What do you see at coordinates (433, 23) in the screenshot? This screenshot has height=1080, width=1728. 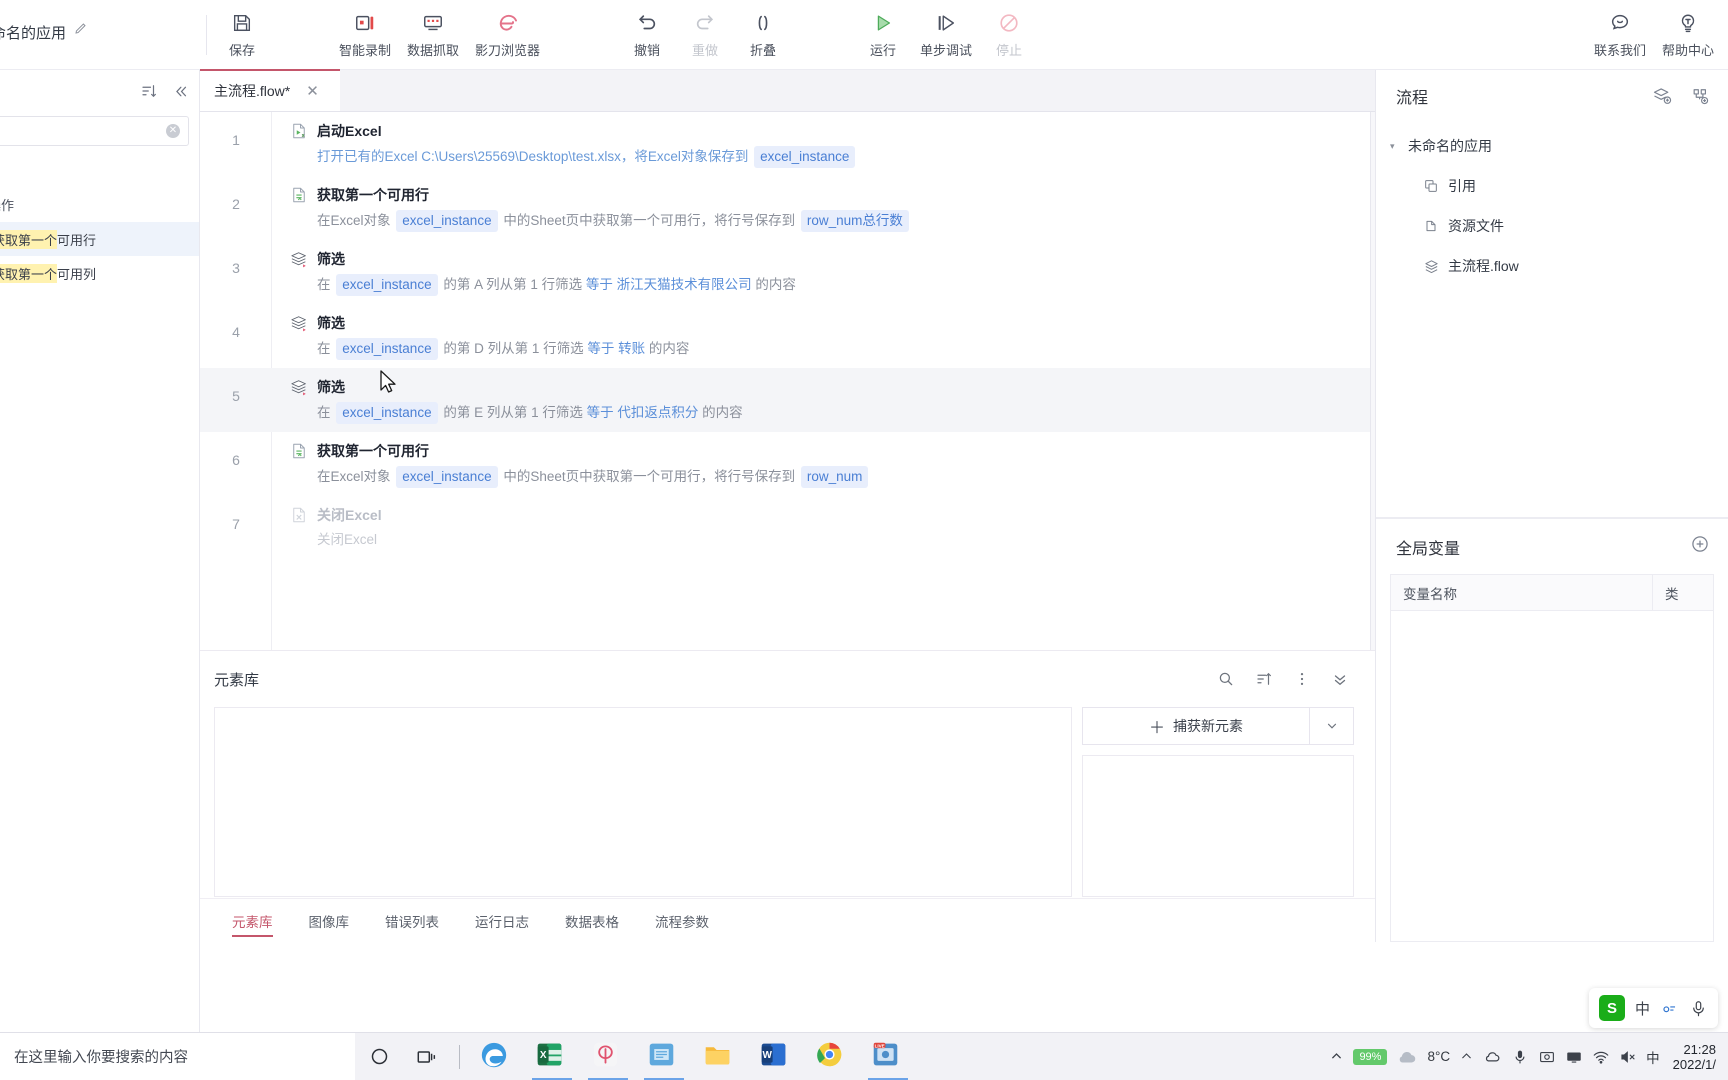 I see `data-capture-icon` at bounding box center [433, 23].